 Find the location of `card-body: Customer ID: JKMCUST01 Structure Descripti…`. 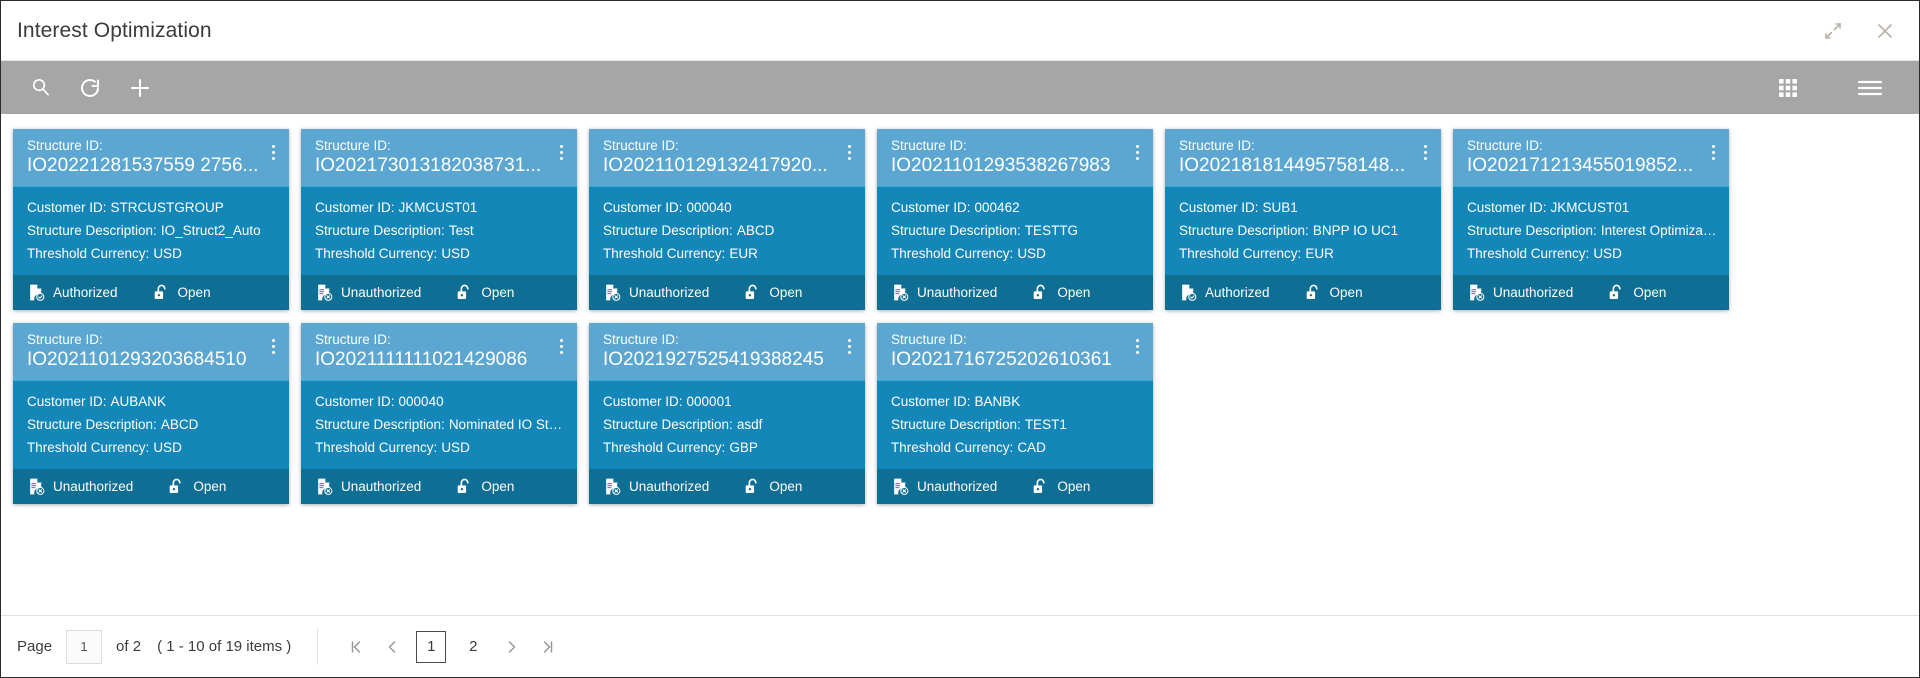

card-body: Customer ID: JKMCUST01 Structure Descripti… is located at coordinates (1591, 230).